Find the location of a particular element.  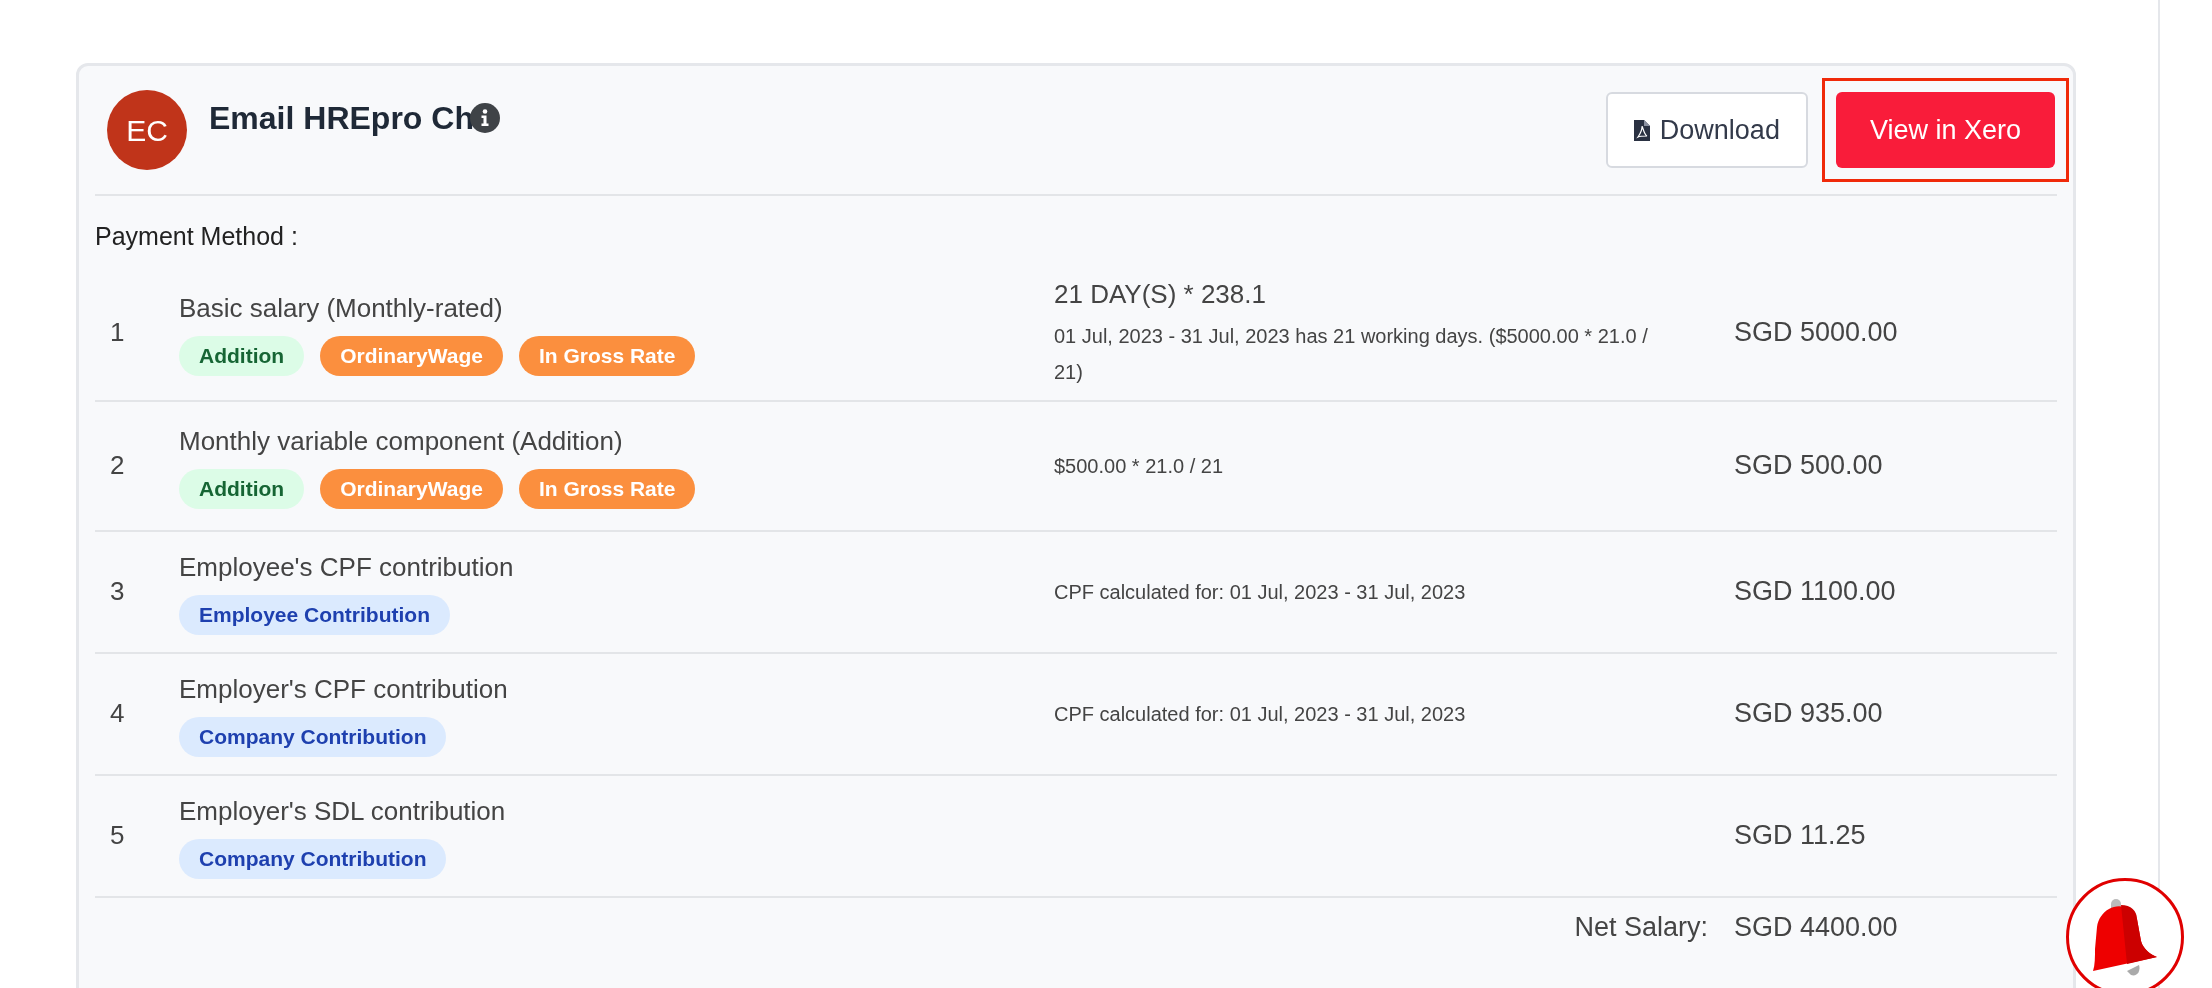

calculation: 21 DAY(S) * 238.1 is located at coordinates (1160, 294).